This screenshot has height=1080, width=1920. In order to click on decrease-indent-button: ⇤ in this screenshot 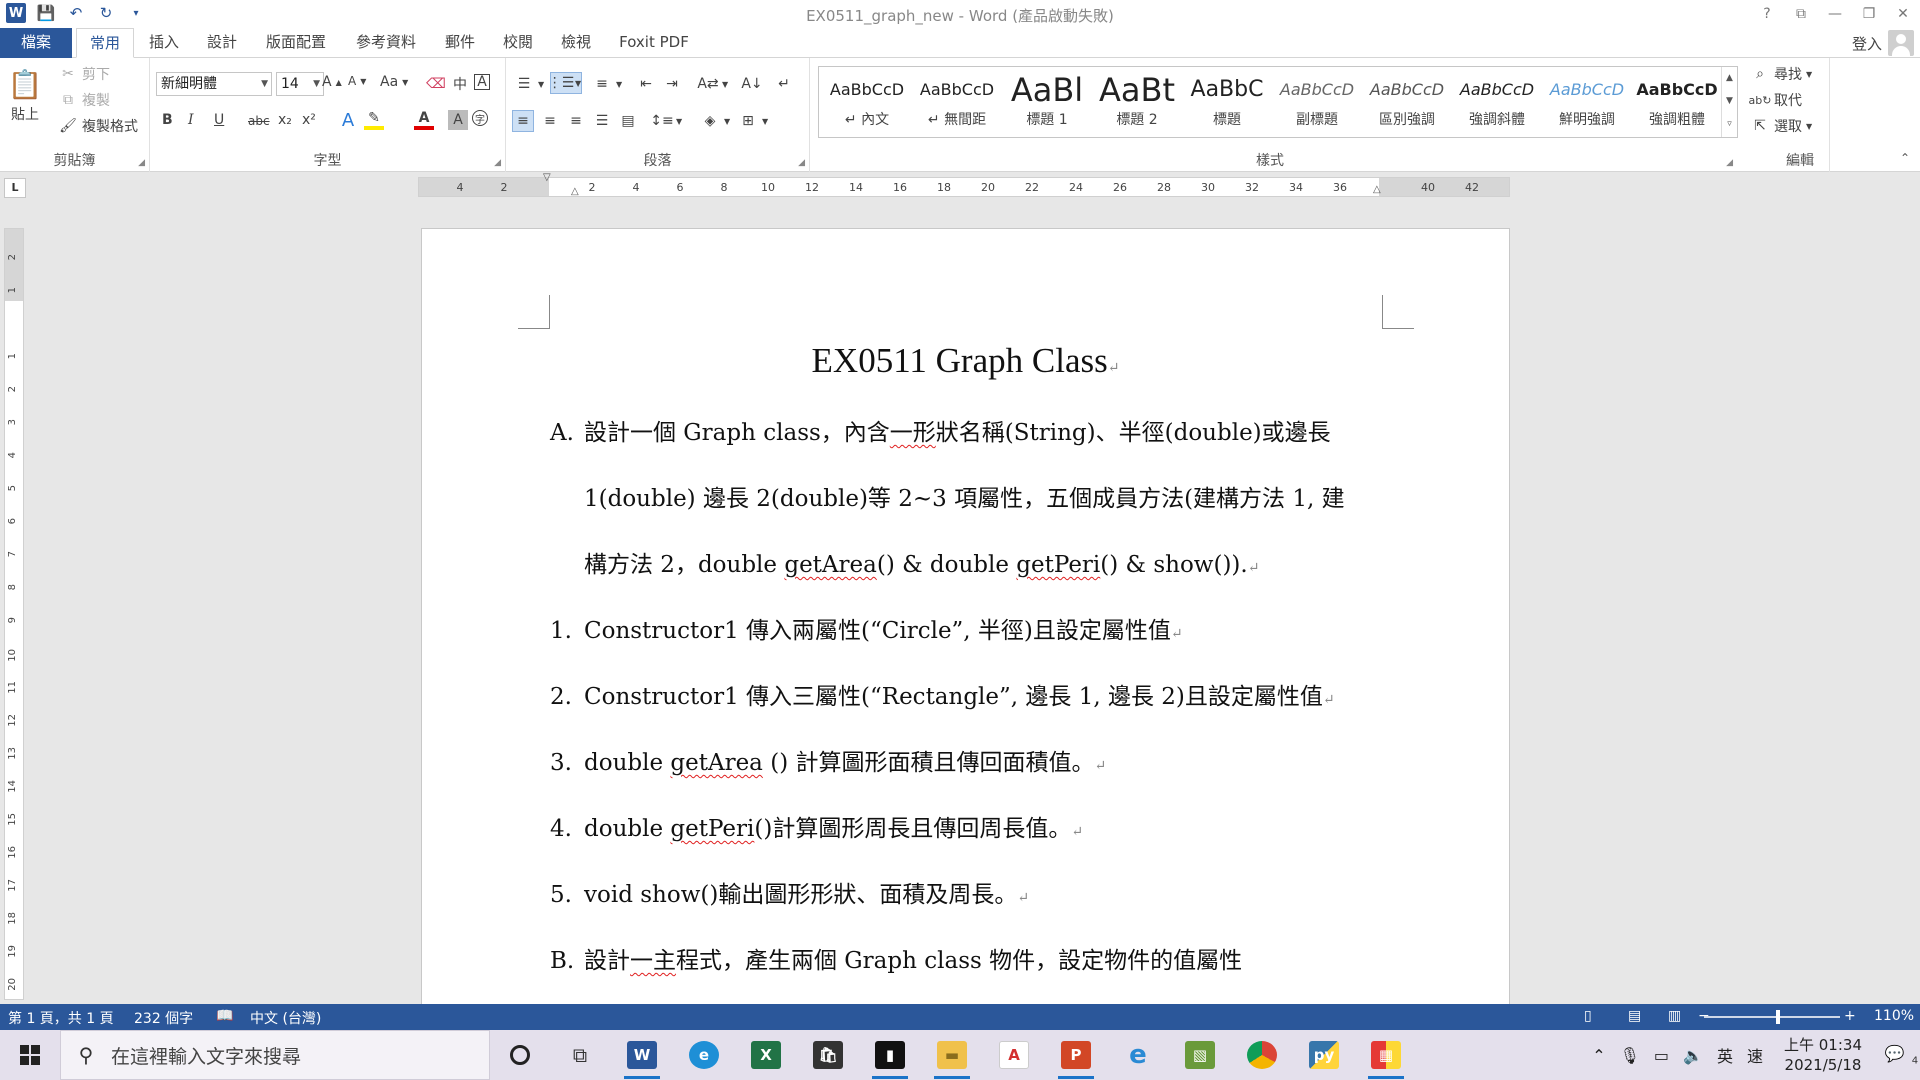, I will do `click(646, 84)`.